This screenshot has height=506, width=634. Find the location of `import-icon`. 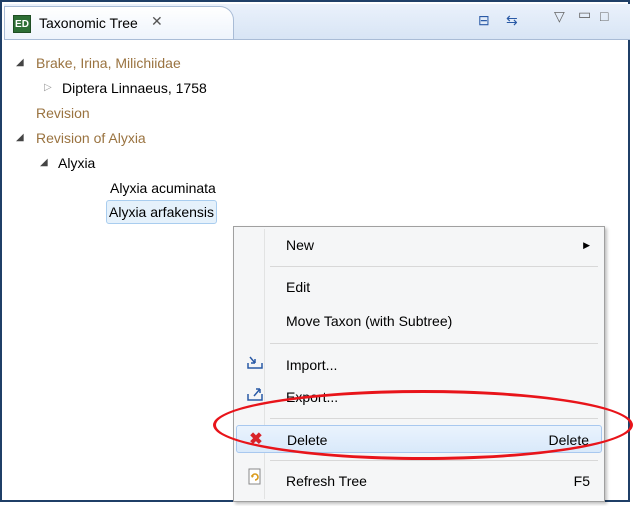

import-icon is located at coordinates (255, 365).